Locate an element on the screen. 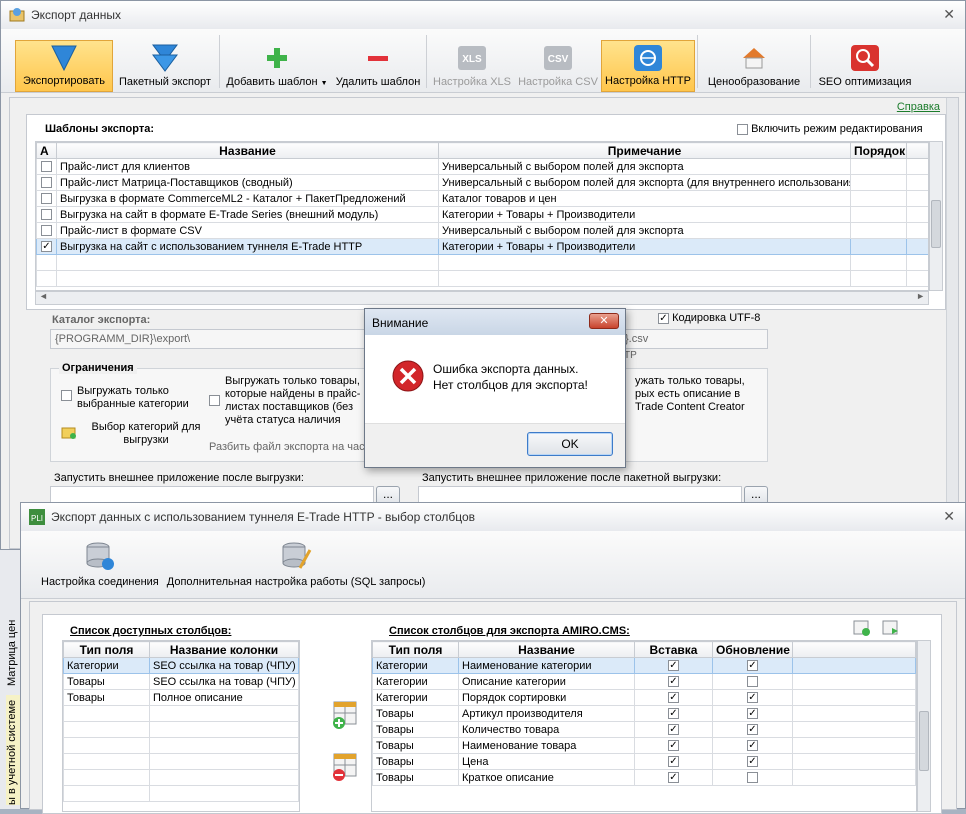 The width and height of the screenshot is (966, 814). col-order: Порядок is located at coordinates (878, 150).